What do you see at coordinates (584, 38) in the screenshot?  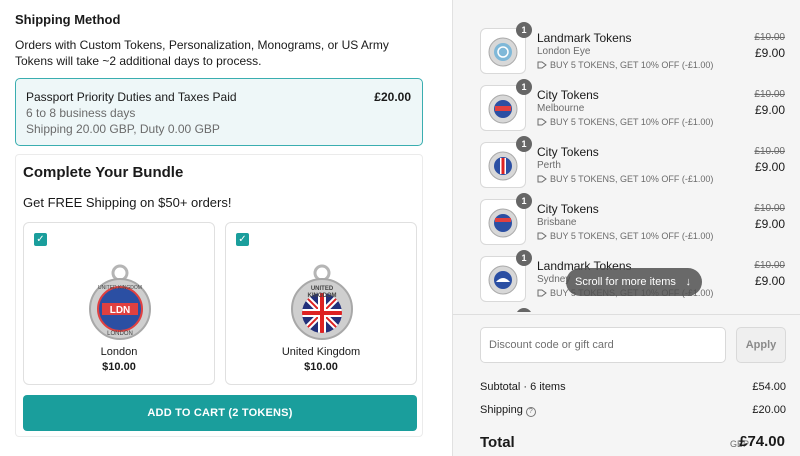 I see `item-title: Landmark Tokens` at bounding box center [584, 38].